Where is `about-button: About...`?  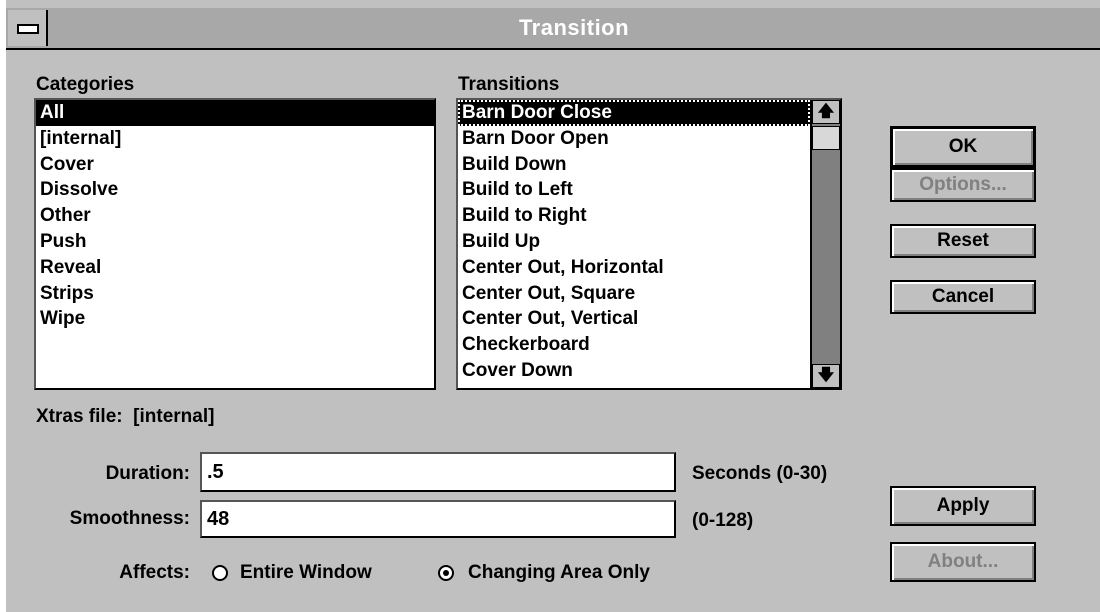
about-button: About... is located at coordinates (963, 562).